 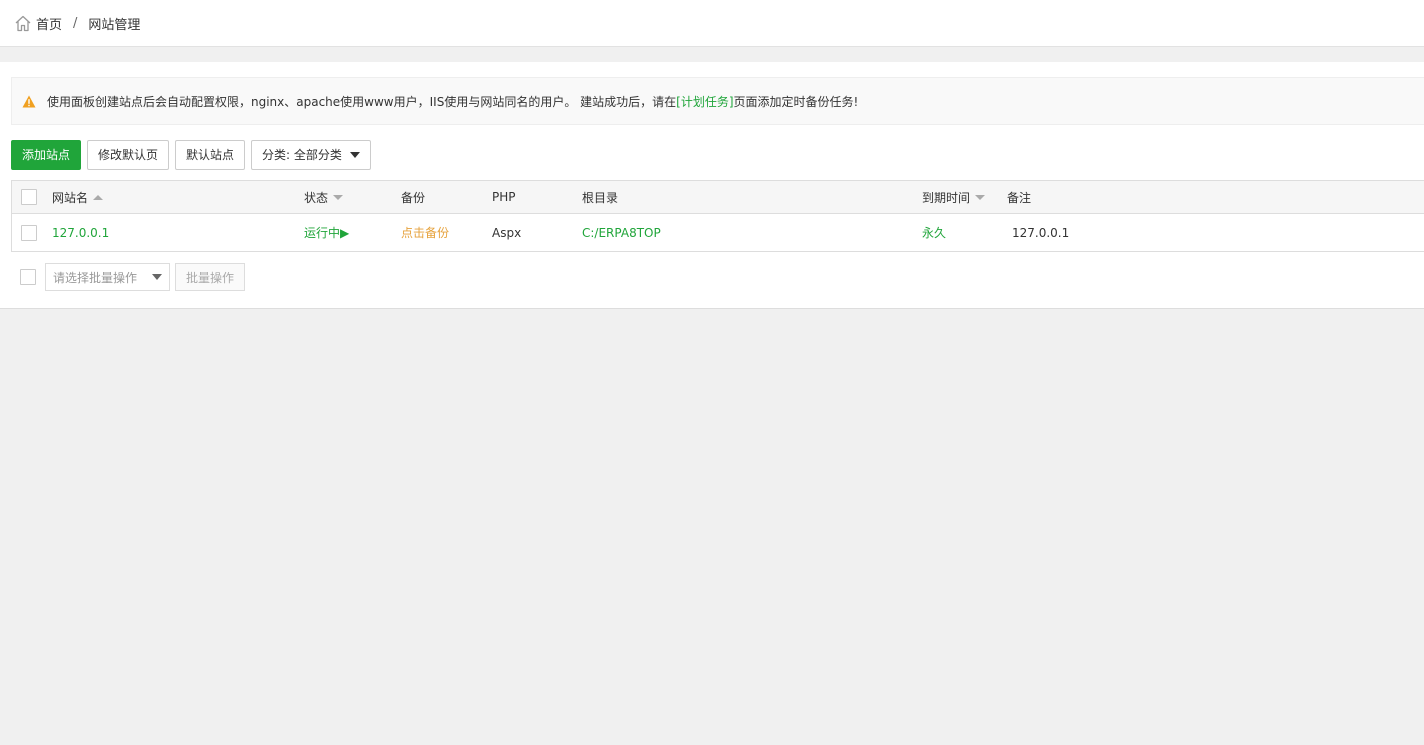 I want to click on batch-operation-button: 批量操作, so click(x=210, y=277).